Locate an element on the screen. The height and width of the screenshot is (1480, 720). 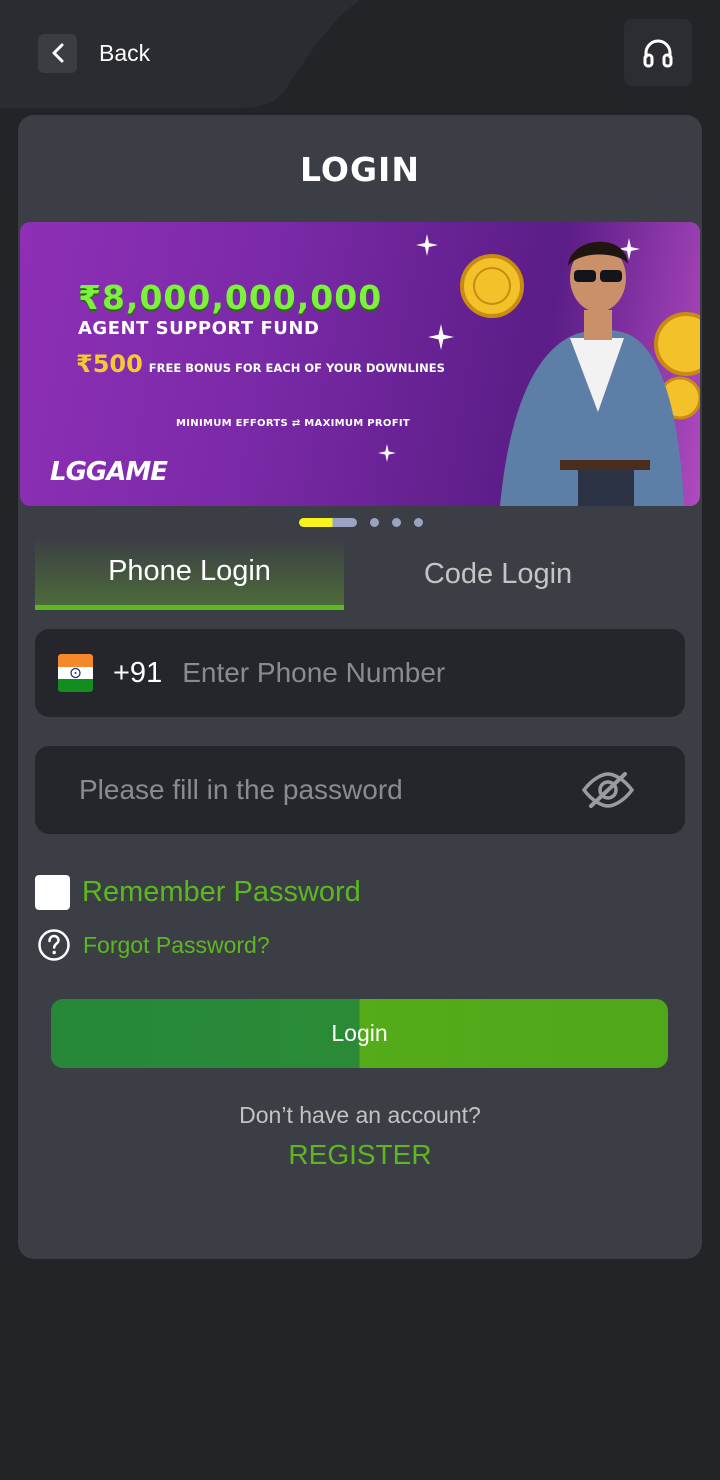
banner-amount: ₹8,000,000,000 is located at coordinates (230, 297).